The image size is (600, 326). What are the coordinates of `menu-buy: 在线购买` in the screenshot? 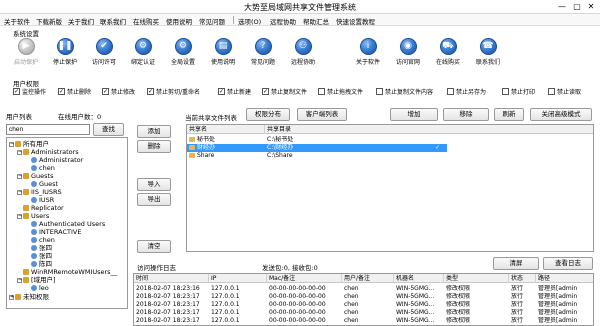 It's located at (146, 21).